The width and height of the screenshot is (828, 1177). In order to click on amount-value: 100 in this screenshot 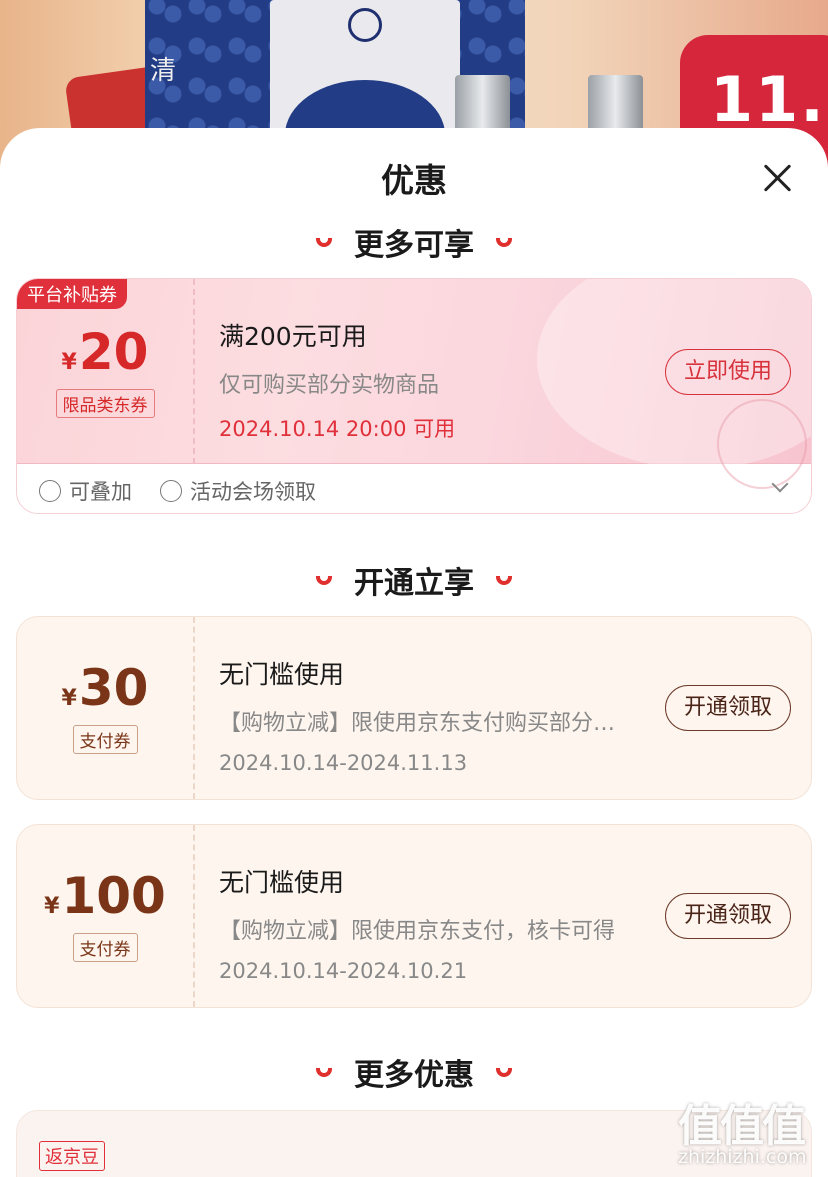, I will do `click(113, 896)`.